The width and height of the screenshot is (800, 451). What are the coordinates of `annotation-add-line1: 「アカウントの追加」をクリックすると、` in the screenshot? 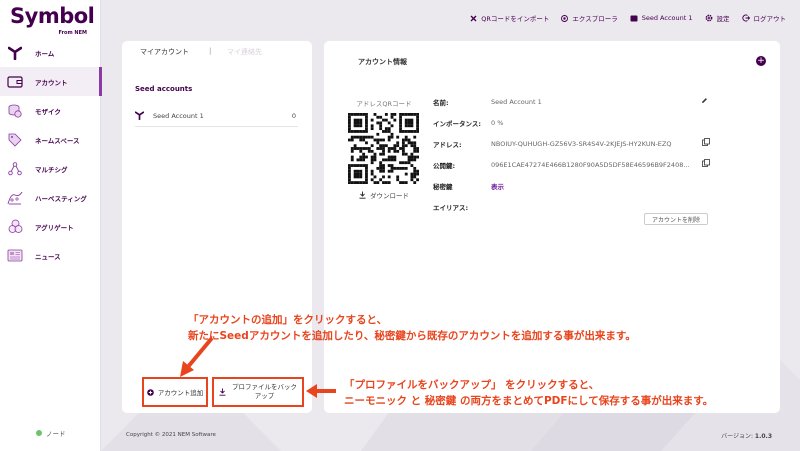 It's located at (288, 320).